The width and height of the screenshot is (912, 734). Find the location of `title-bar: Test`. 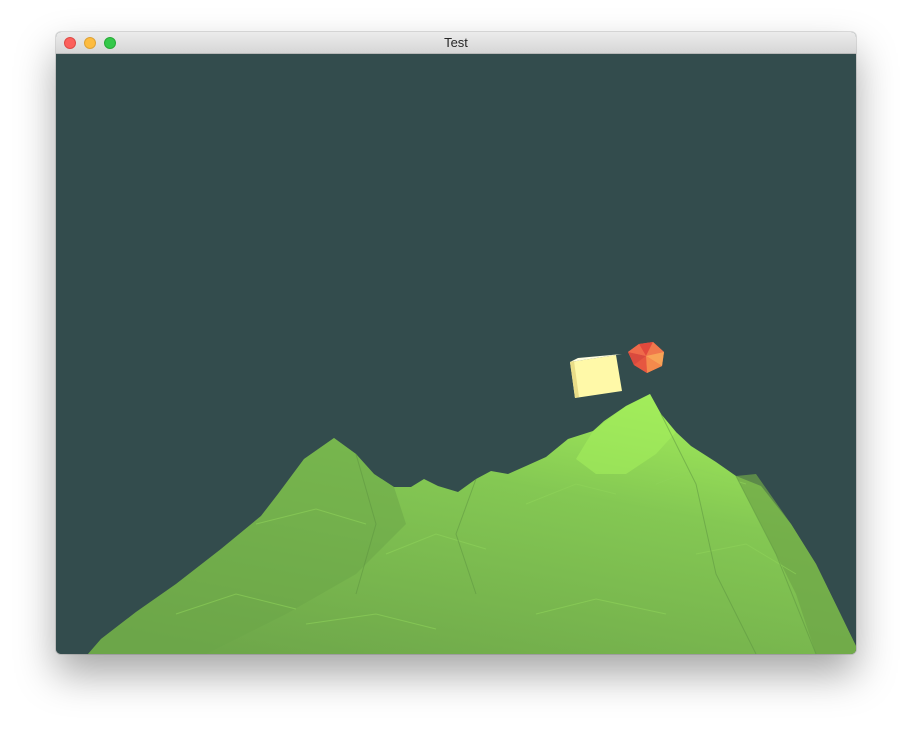

title-bar: Test is located at coordinates (456, 43).